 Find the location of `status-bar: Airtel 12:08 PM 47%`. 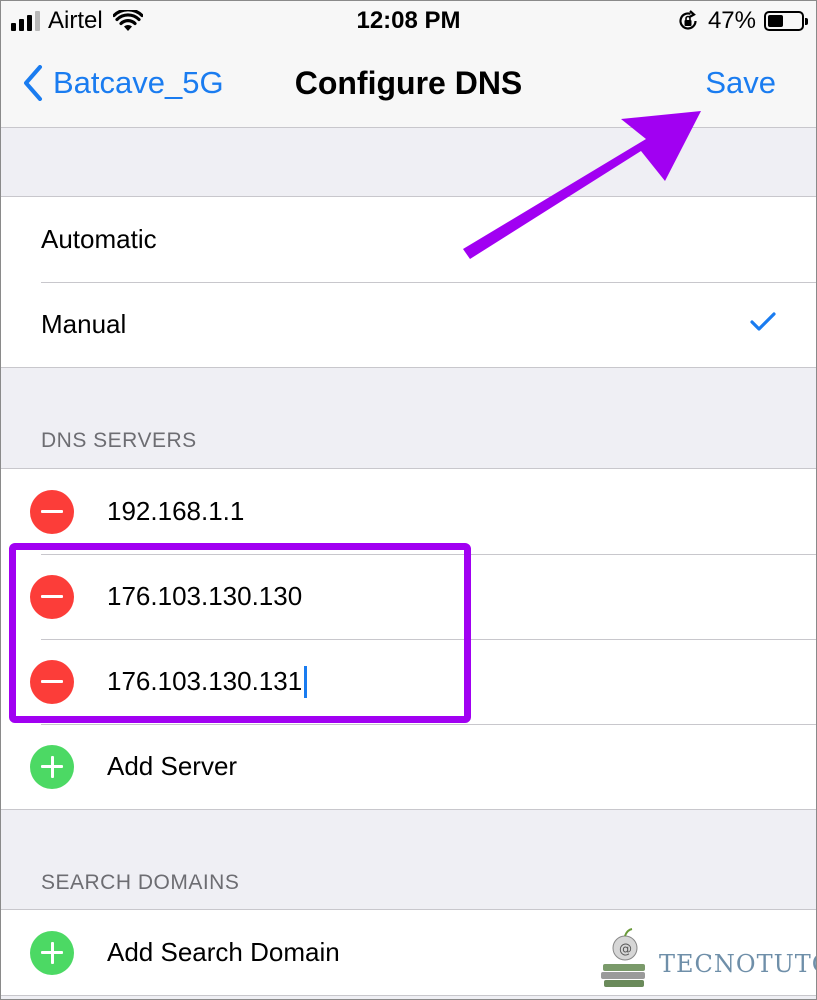

status-bar: Airtel 12:08 PM 47% is located at coordinates (408, 21).